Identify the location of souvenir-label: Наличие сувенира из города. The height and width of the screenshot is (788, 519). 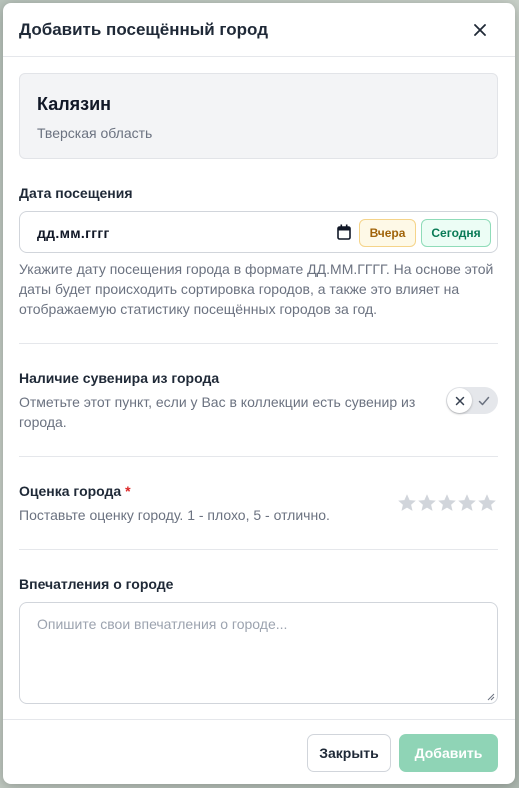
(119, 378).